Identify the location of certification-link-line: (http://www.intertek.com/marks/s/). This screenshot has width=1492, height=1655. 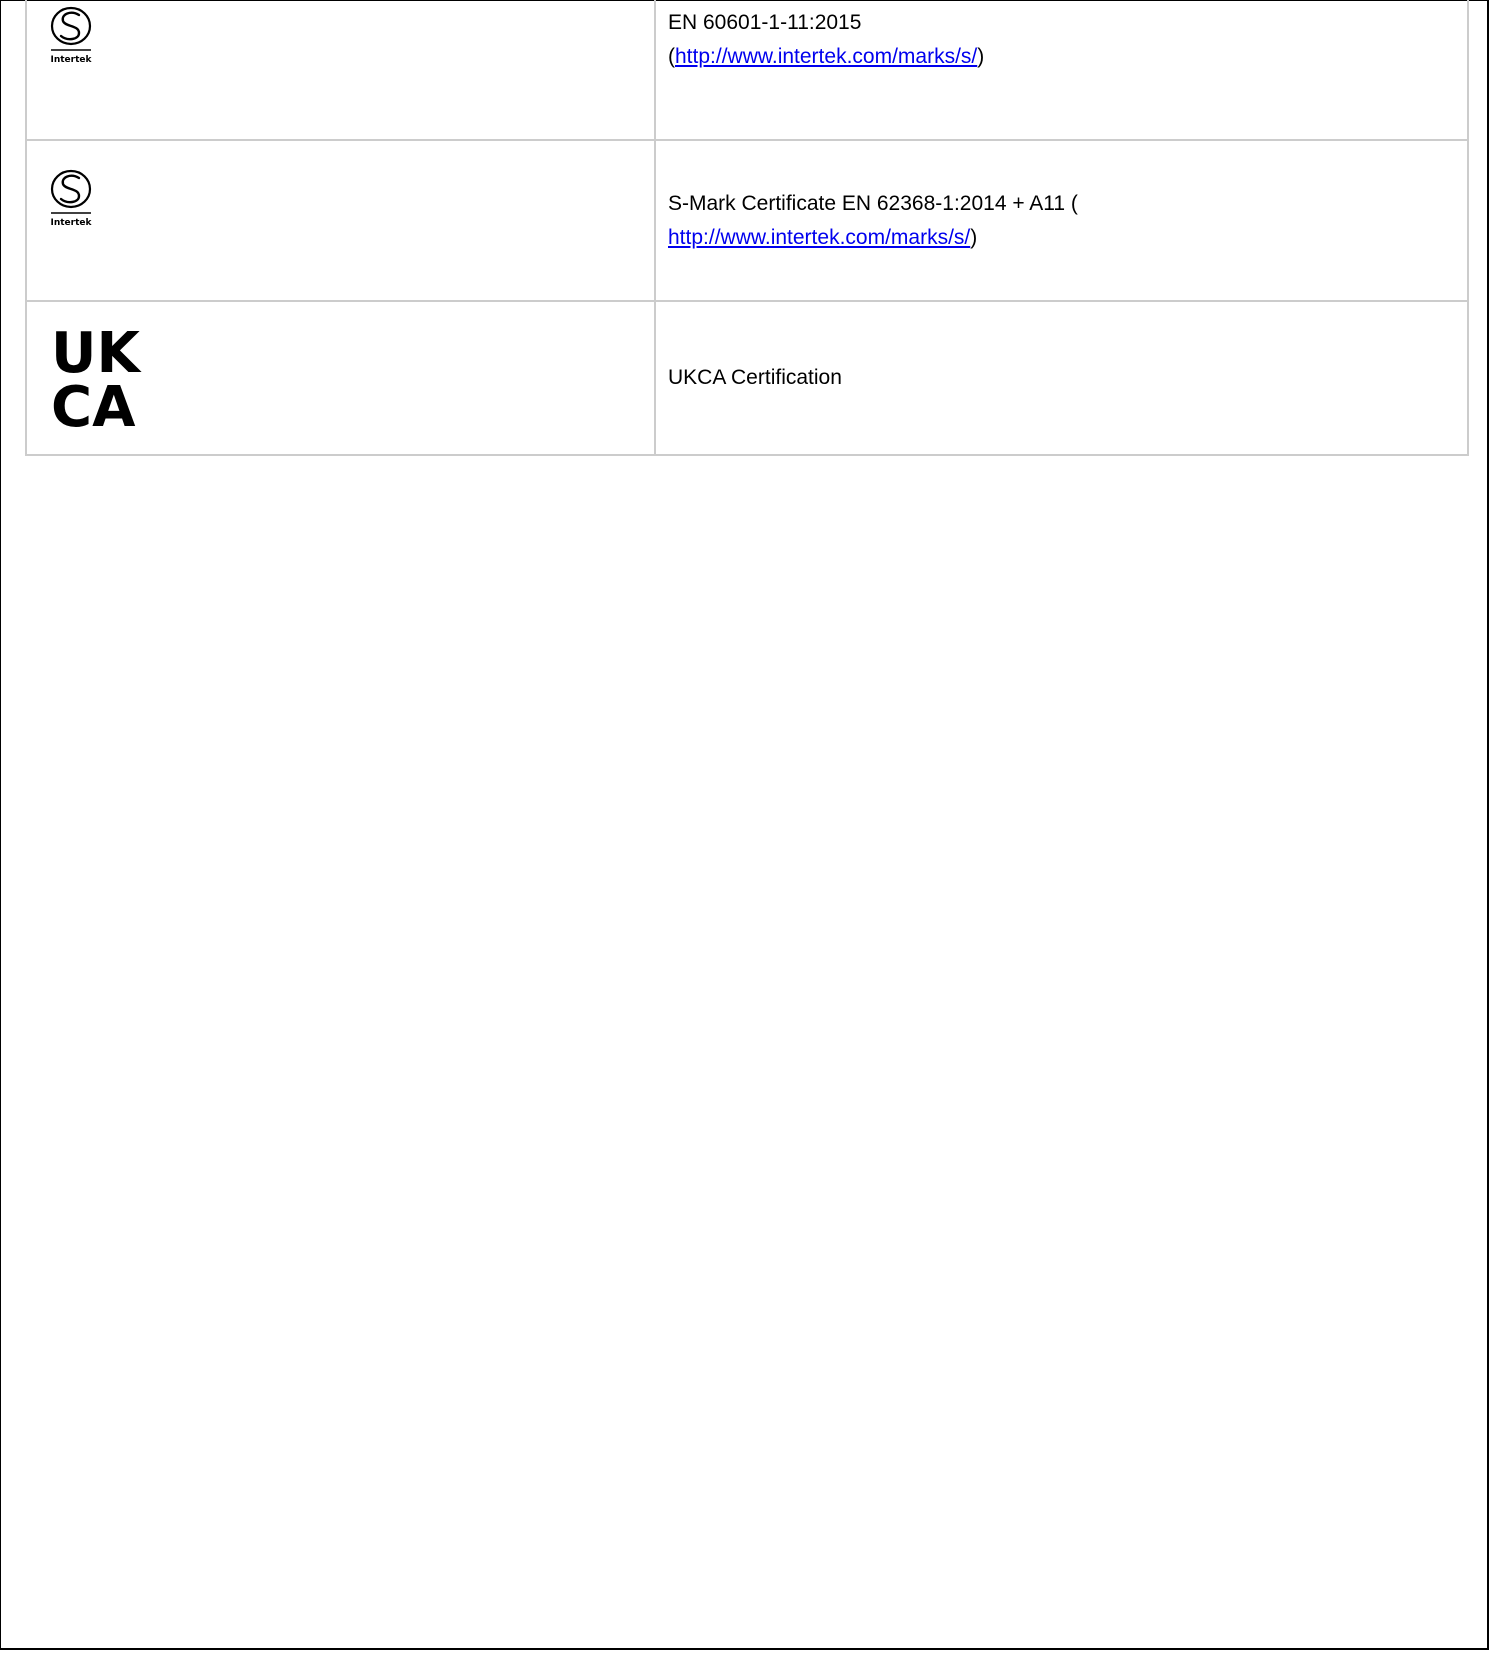
(826, 56).